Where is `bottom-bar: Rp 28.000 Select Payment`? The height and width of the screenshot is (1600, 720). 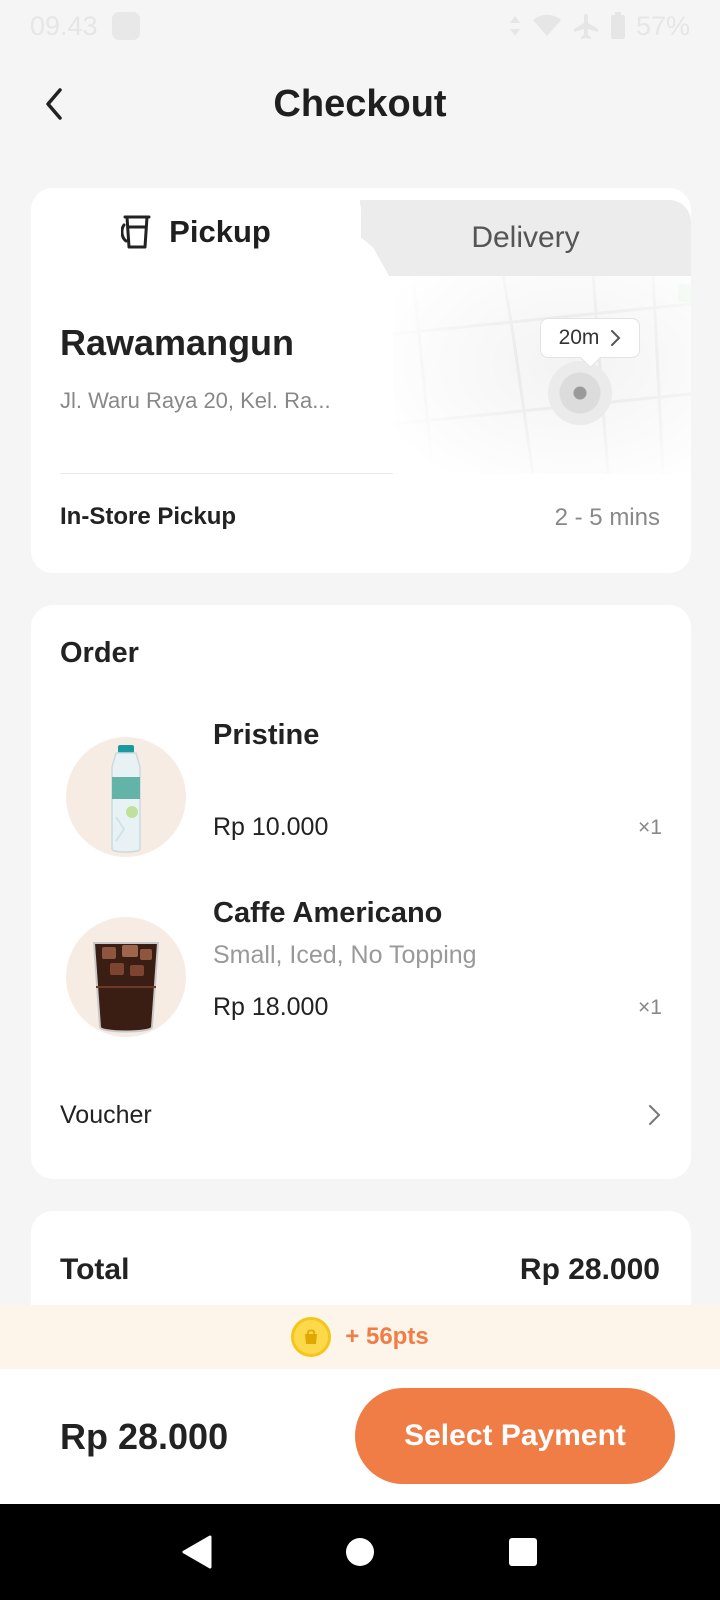
bottom-bar: Rp 28.000 Select Payment is located at coordinates (360, 1436).